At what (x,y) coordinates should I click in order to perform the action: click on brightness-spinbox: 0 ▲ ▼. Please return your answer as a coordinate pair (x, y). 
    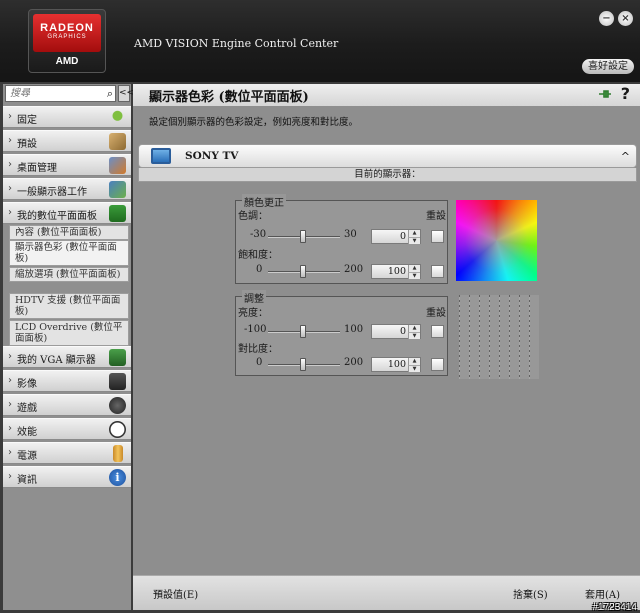
    Looking at the image, I should click on (396, 331).